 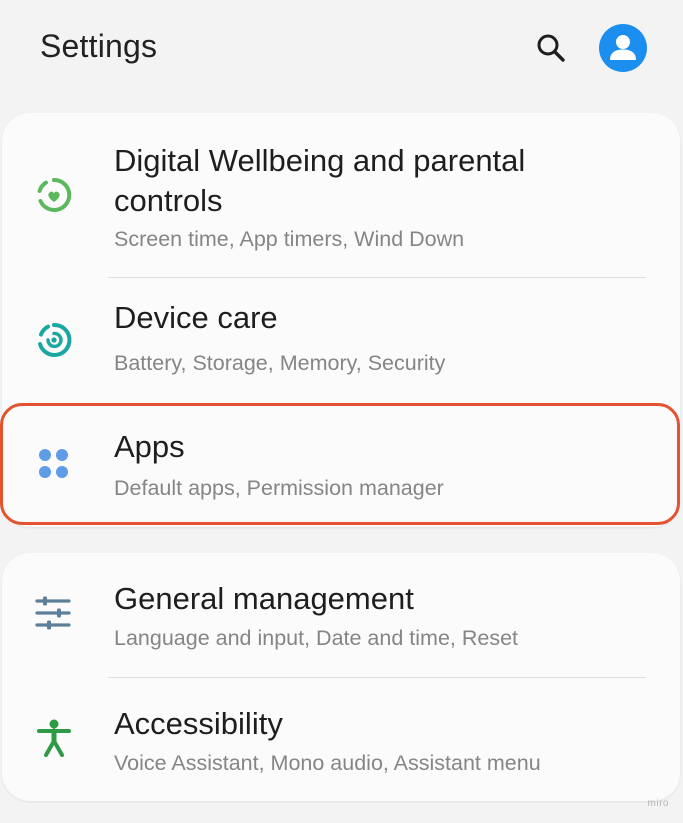 I want to click on search-icon, so click(x=551, y=48).